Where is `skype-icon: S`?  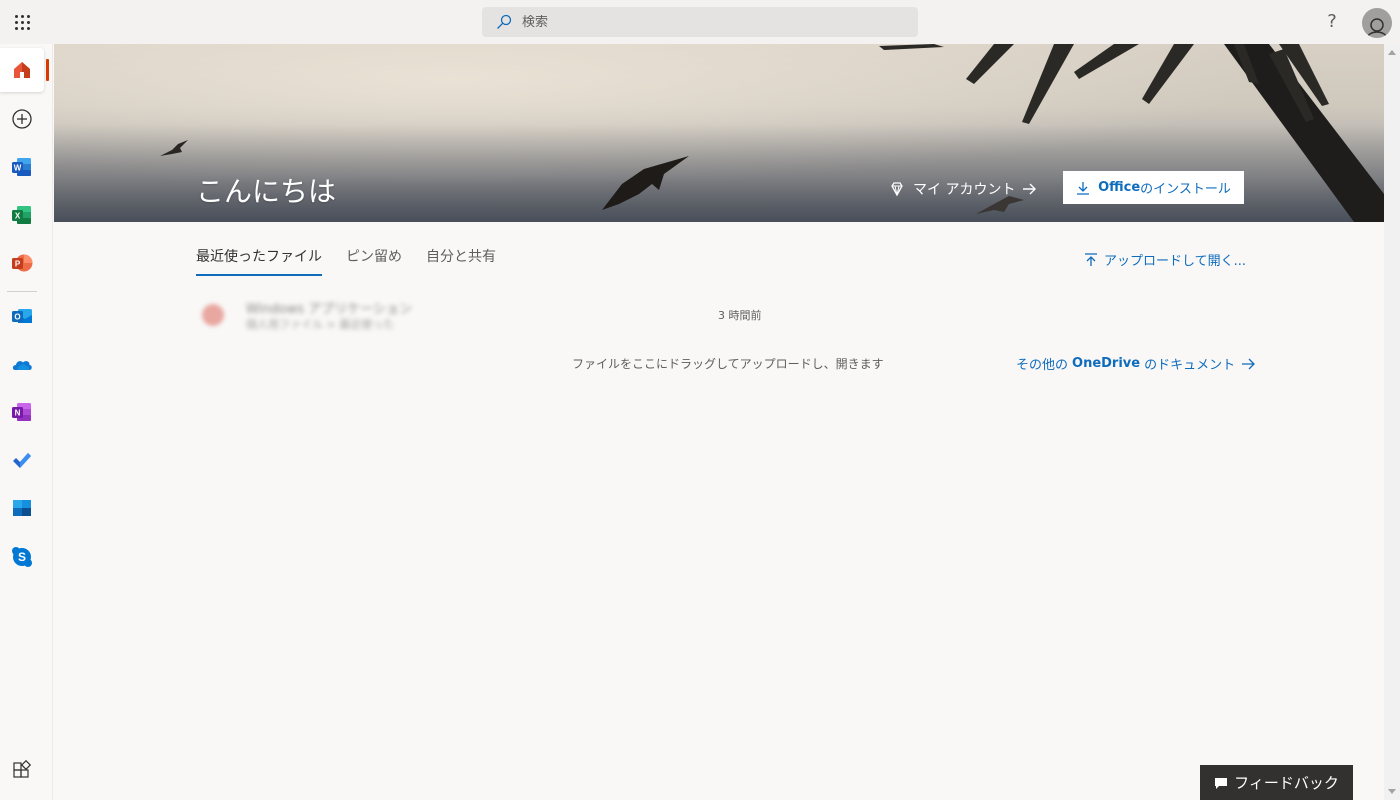 skype-icon: S is located at coordinates (22, 557).